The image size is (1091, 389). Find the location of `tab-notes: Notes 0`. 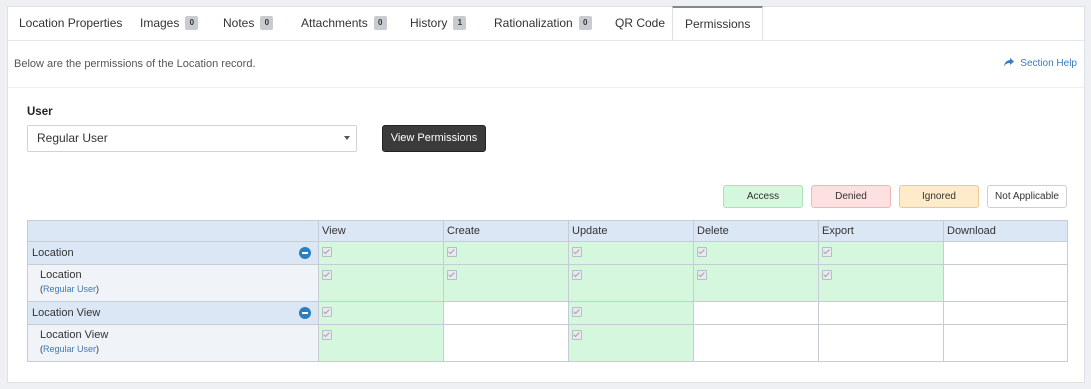

tab-notes: Notes 0 is located at coordinates (248, 23).